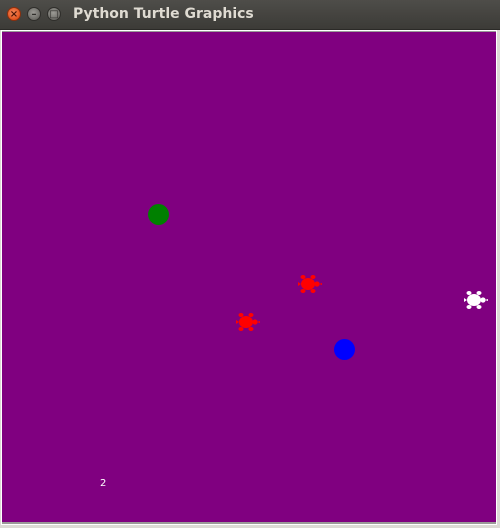  I want to click on maximize-icon: □, so click(54, 14).